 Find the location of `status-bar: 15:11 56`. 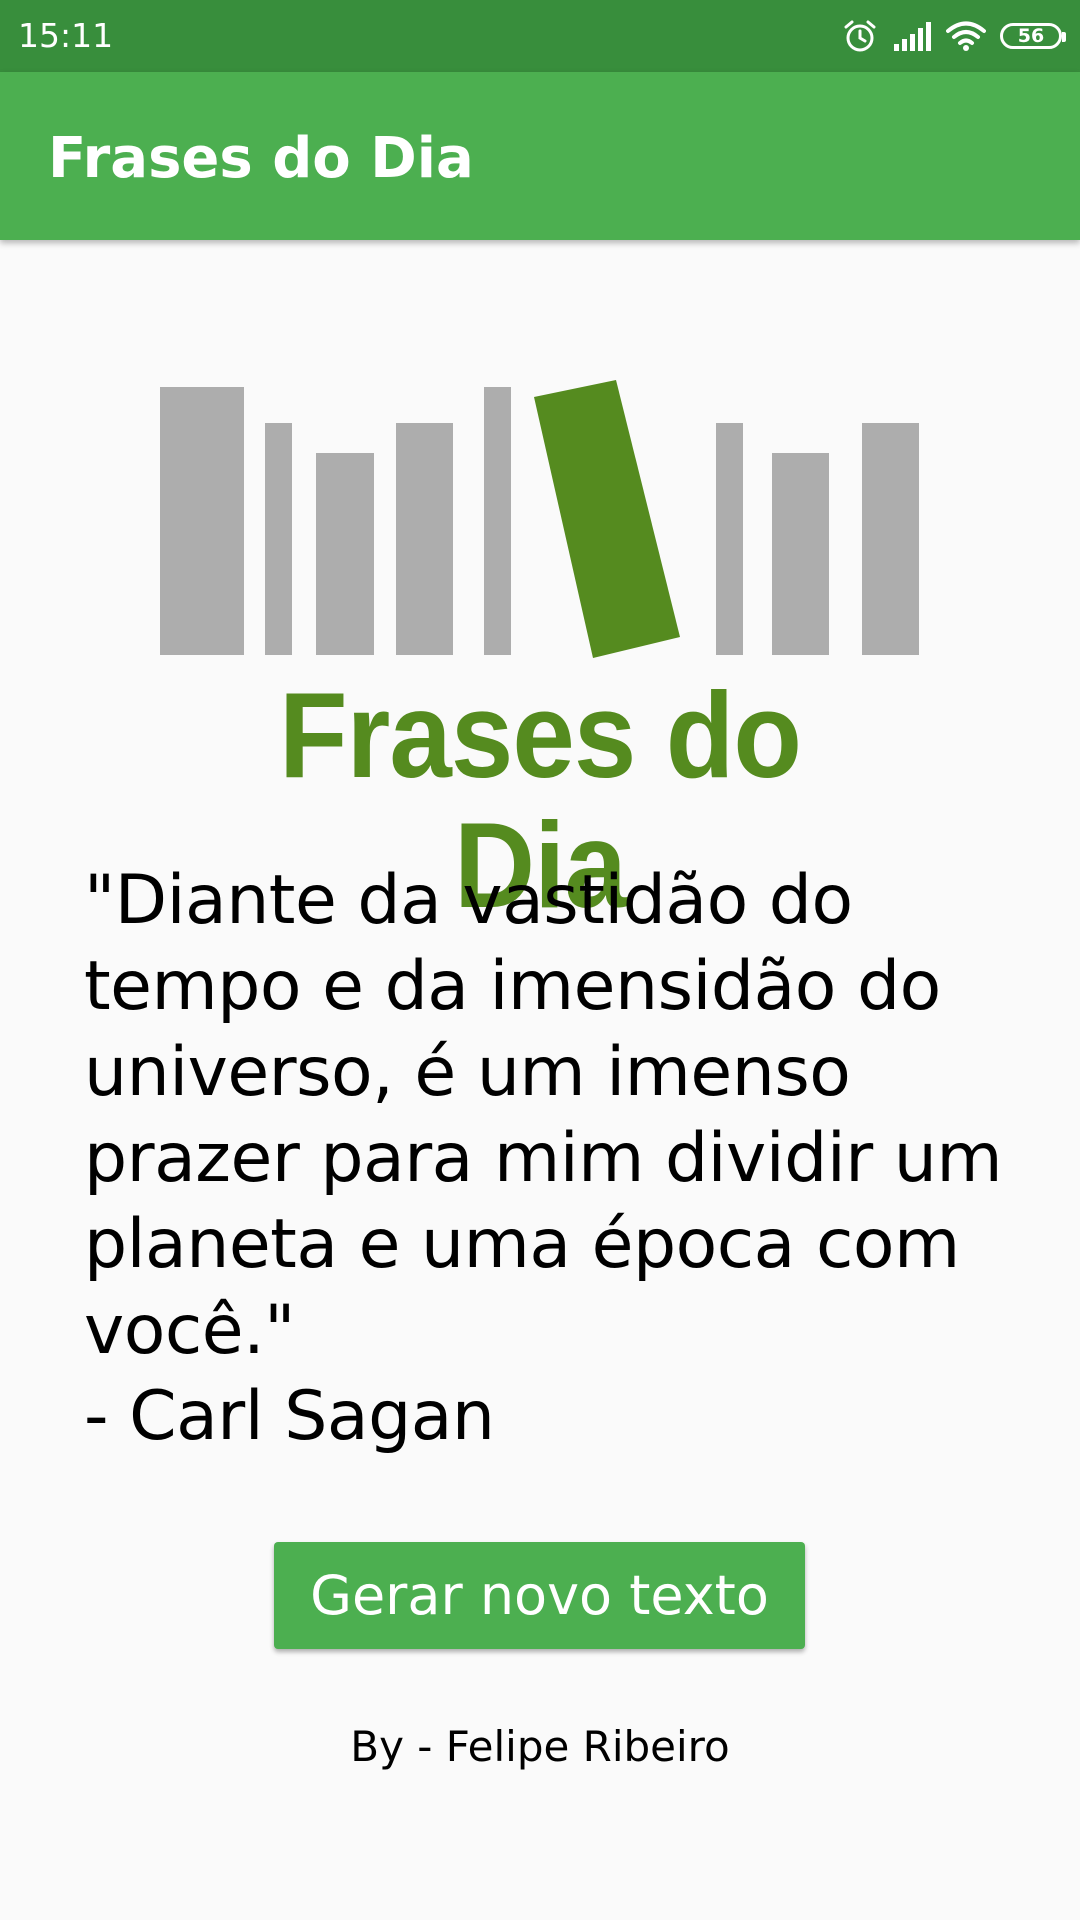

status-bar: 15:11 56 is located at coordinates (540, 36).